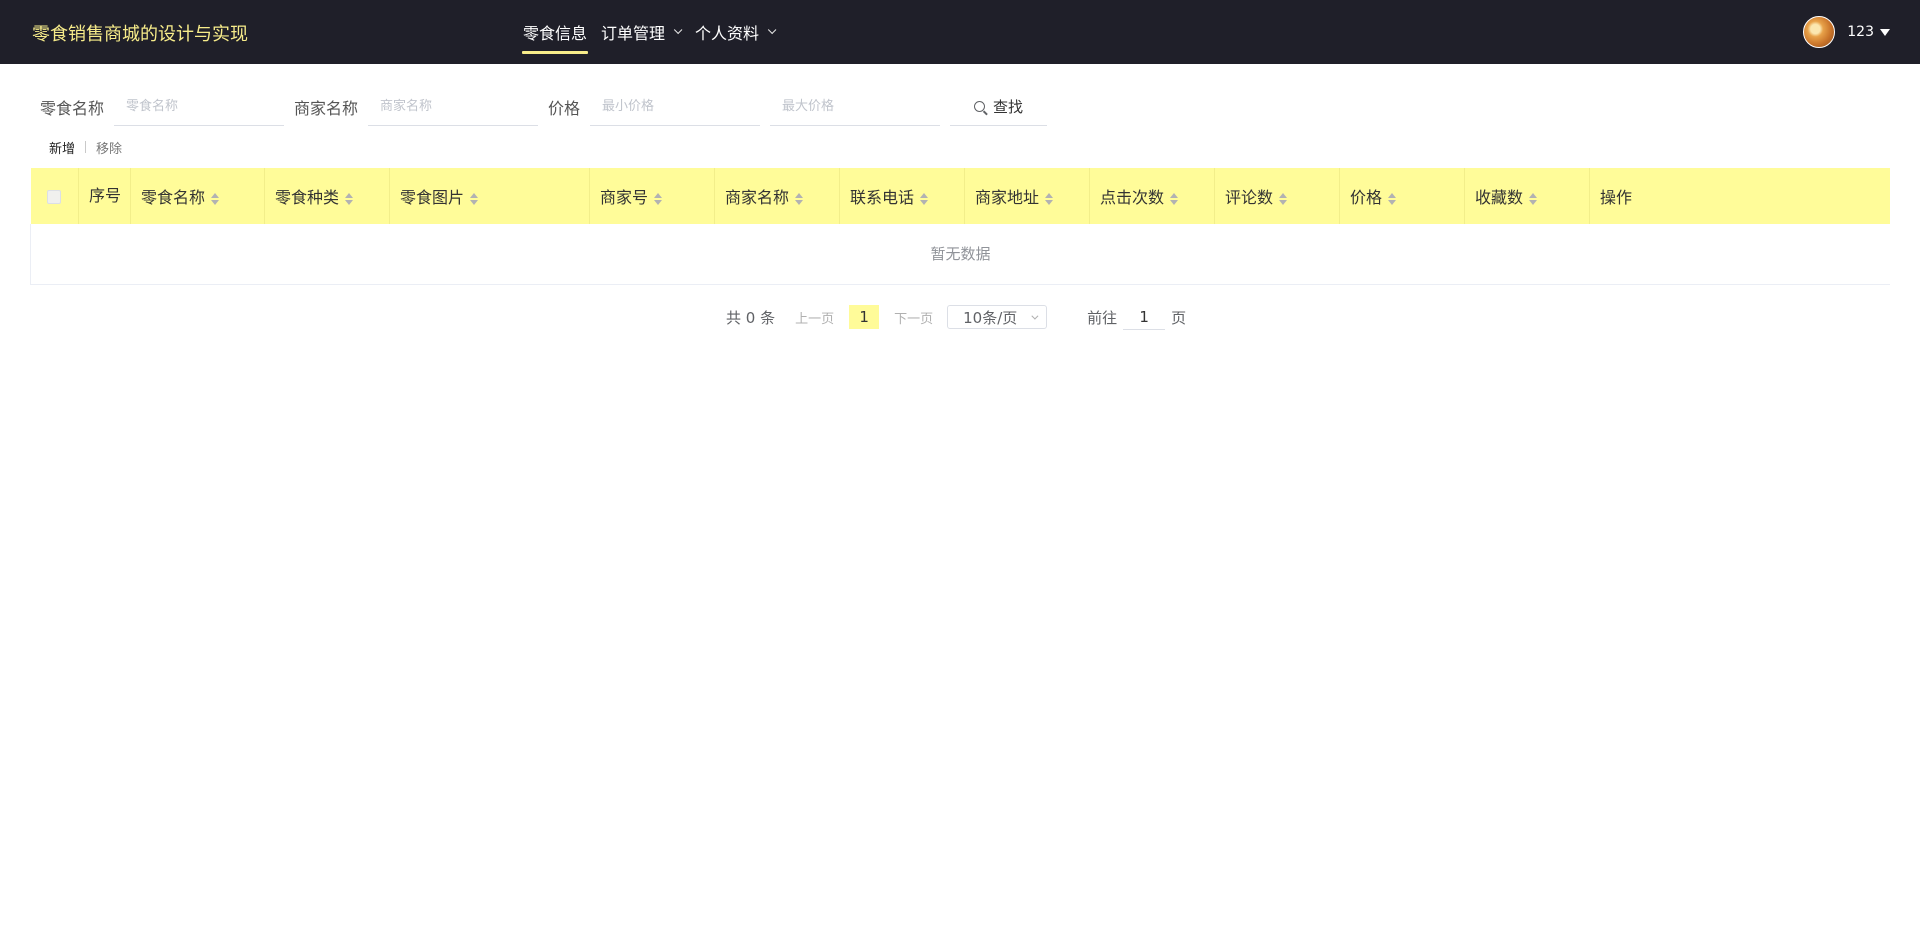 Image resolution: width=1920 pixels, height=940 pixels. Describe the element at coordinates (307, 197) in the screenshot. I see `column-header-label: 零食种类` at that location.